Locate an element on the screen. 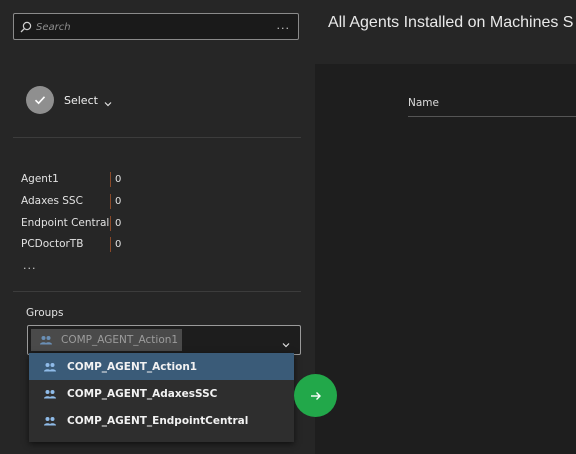  groups-select: COMP_AGENT_Action1 is located at coordinates (164, 340).